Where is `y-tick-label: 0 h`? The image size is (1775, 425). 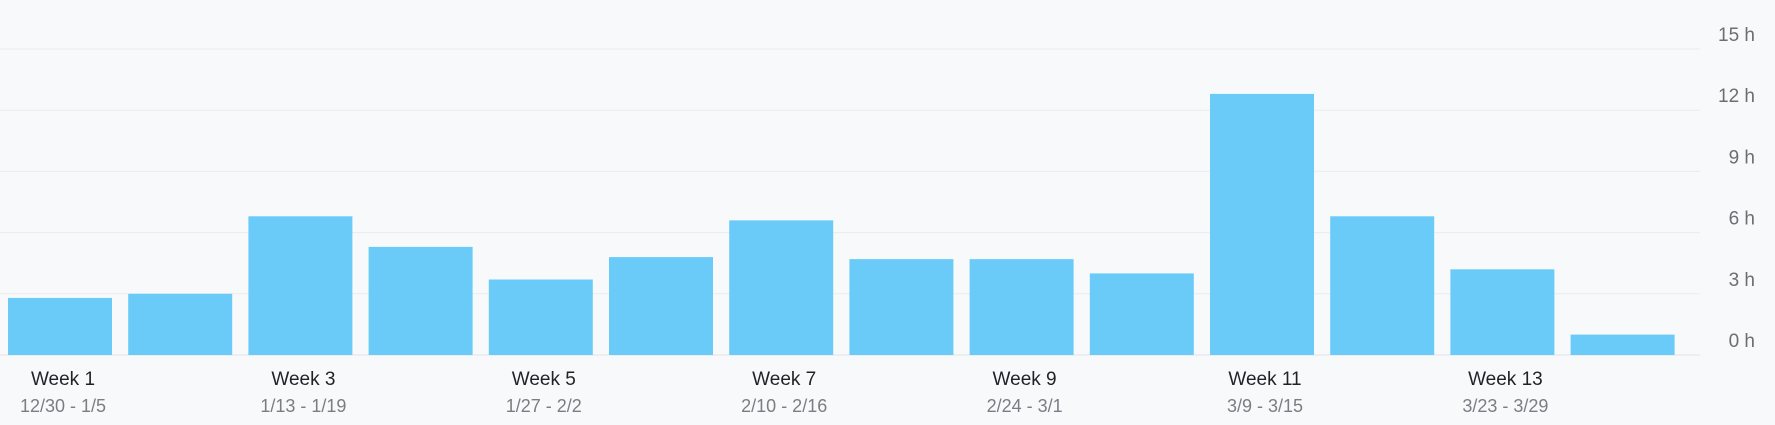
y-tick-label: 0 h is located at coordinates (1742, 341).